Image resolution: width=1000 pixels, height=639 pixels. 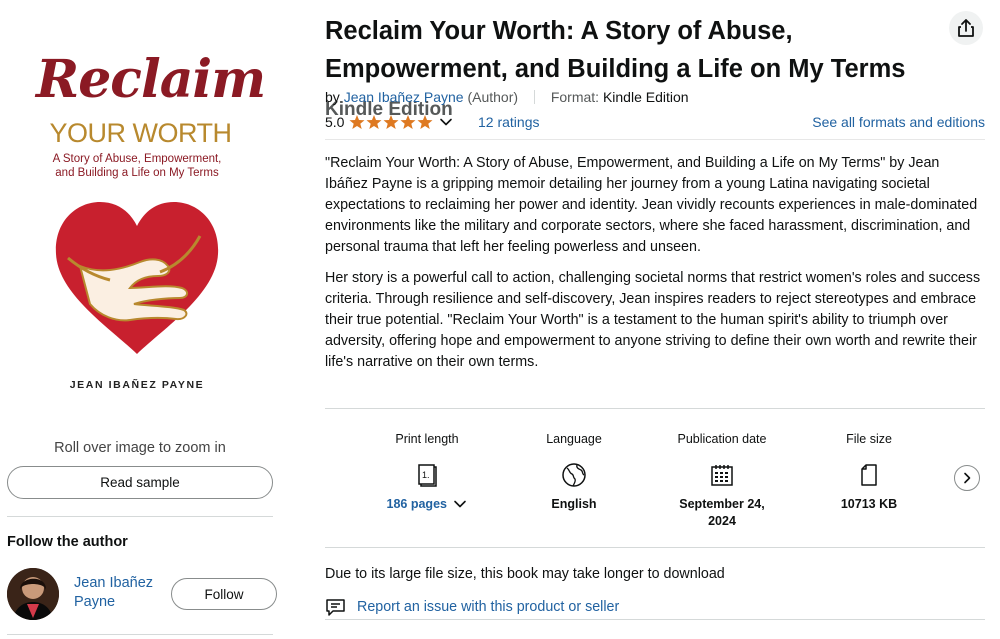 I want to click on cover-subtitle-line2: and Building a Life on My Terms, so click(x=137, y=173).